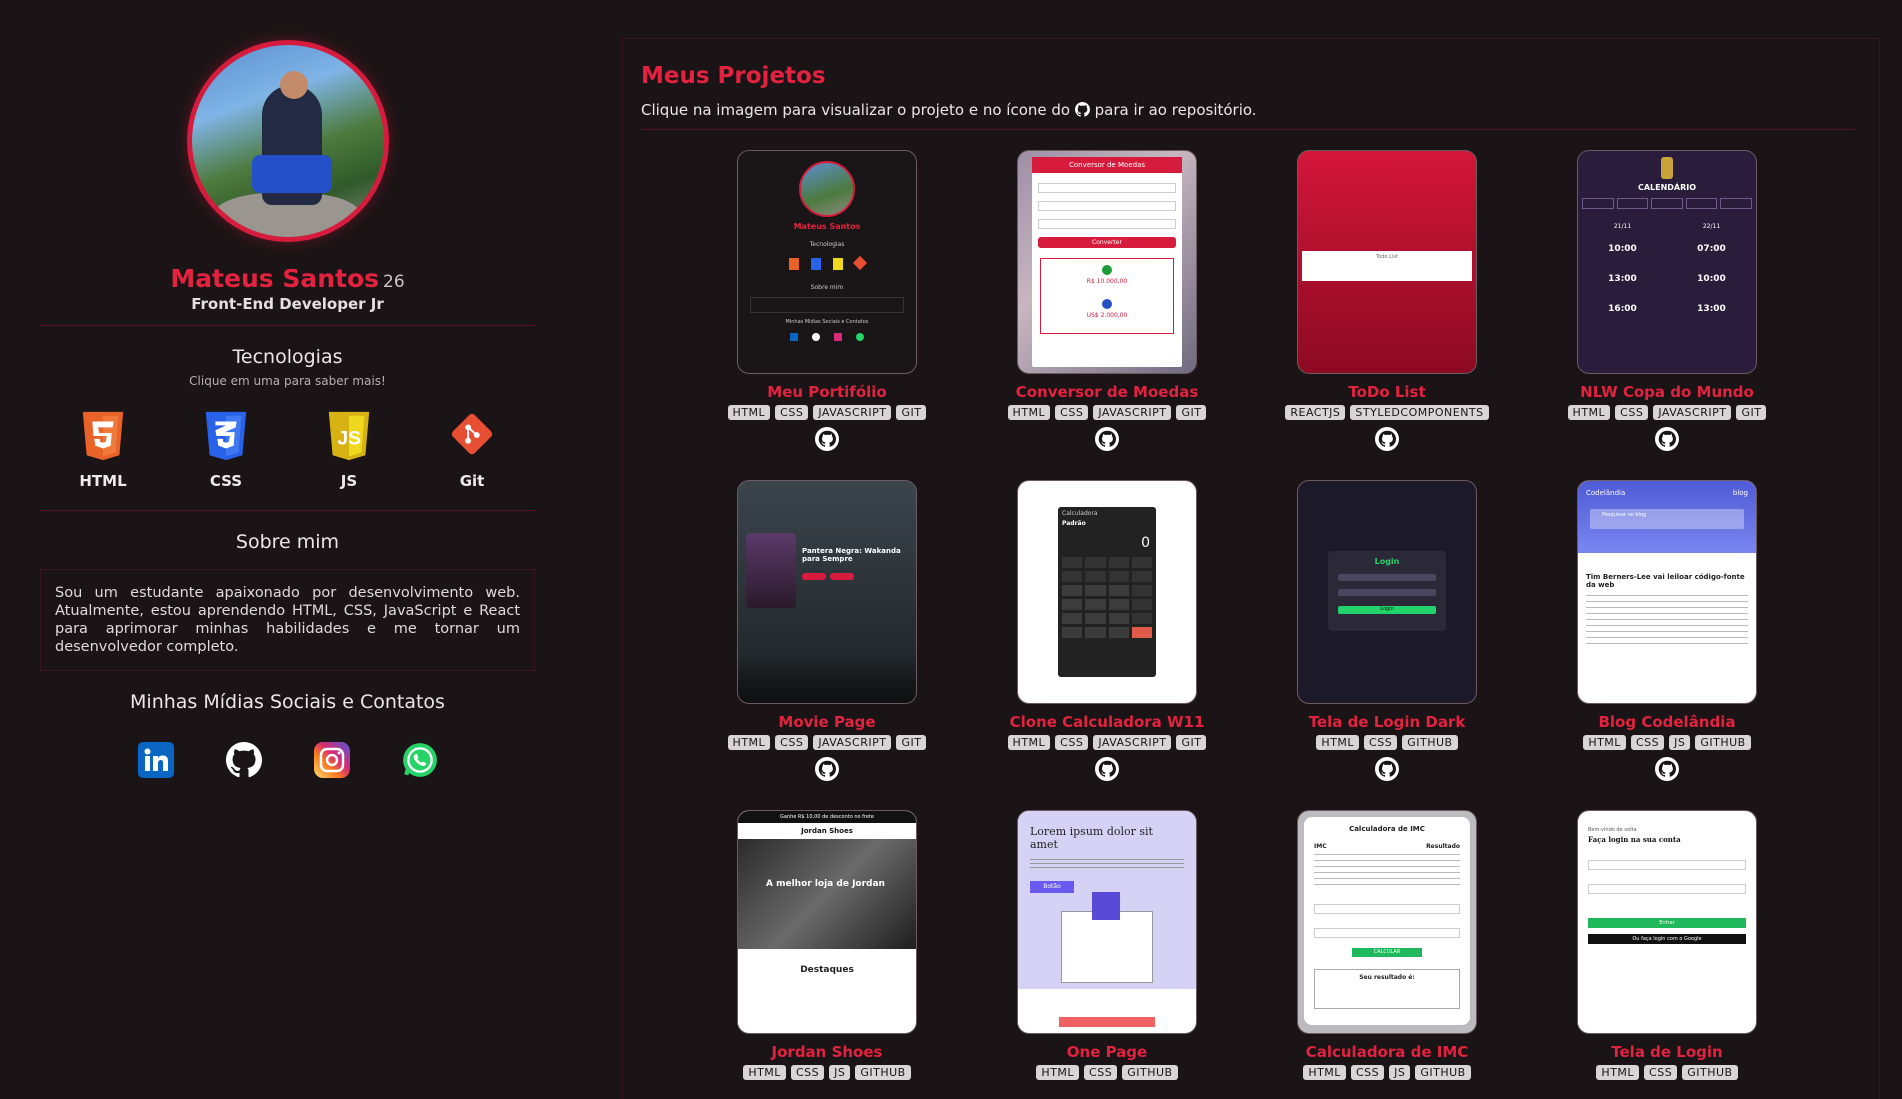  What do you see at coordinates (1107, 592) in the screenshot?
I see `project-thumbnail: Calculadora Padrão 0` at bounding box center [1107, 592].